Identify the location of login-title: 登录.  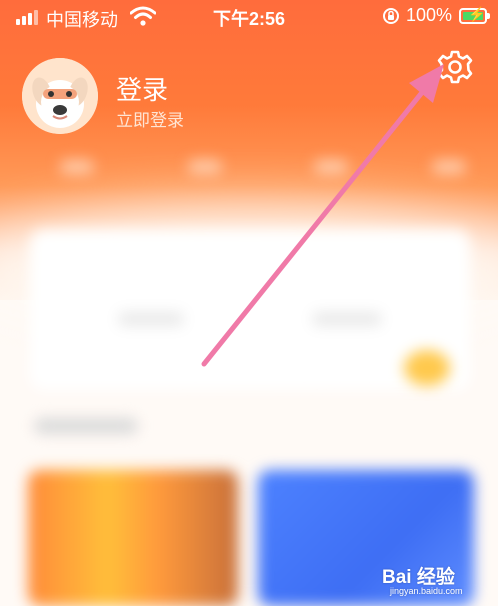
(142, 88).